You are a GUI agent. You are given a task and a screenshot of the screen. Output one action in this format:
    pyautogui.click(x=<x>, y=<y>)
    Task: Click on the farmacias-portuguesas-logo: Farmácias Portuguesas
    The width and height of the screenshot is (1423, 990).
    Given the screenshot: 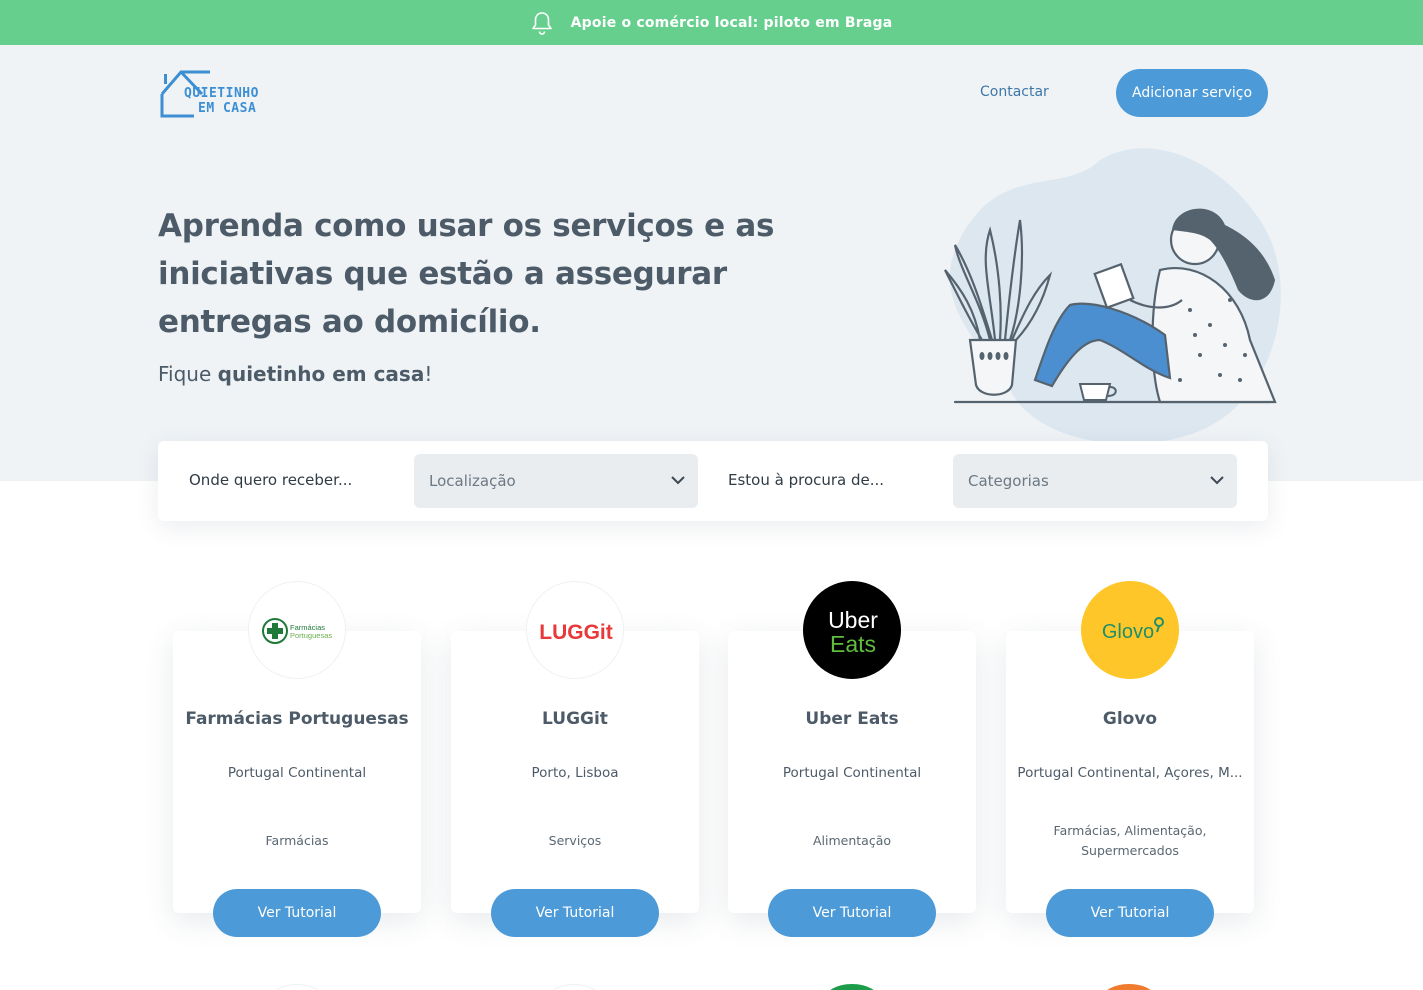 What is the action you would take?
    pyautogui.click(x=297, y=630)
    